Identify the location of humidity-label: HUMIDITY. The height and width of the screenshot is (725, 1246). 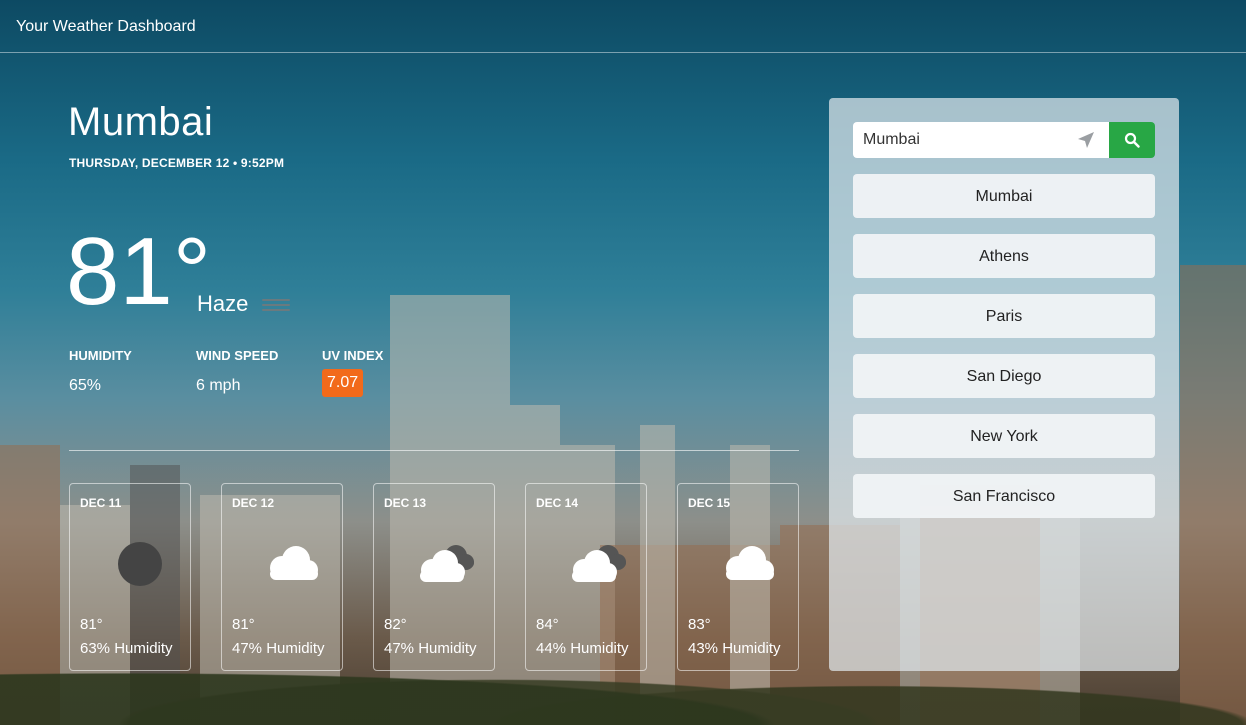
(100, 355).